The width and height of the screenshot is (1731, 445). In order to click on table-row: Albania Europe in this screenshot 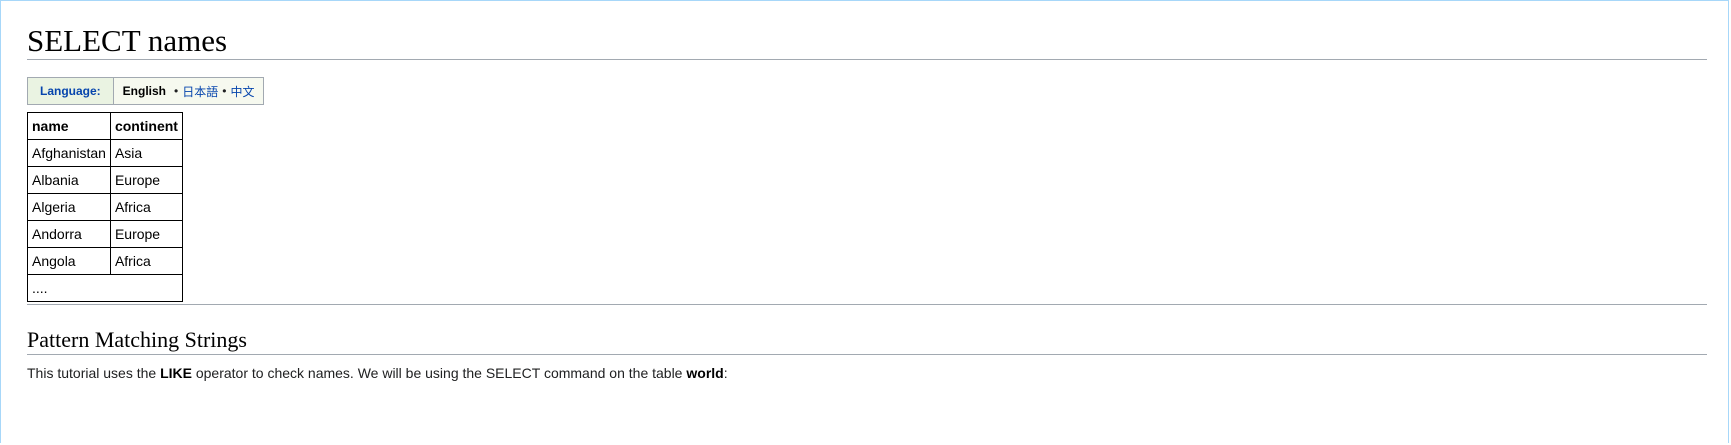, I will do `click(105, 180)`.